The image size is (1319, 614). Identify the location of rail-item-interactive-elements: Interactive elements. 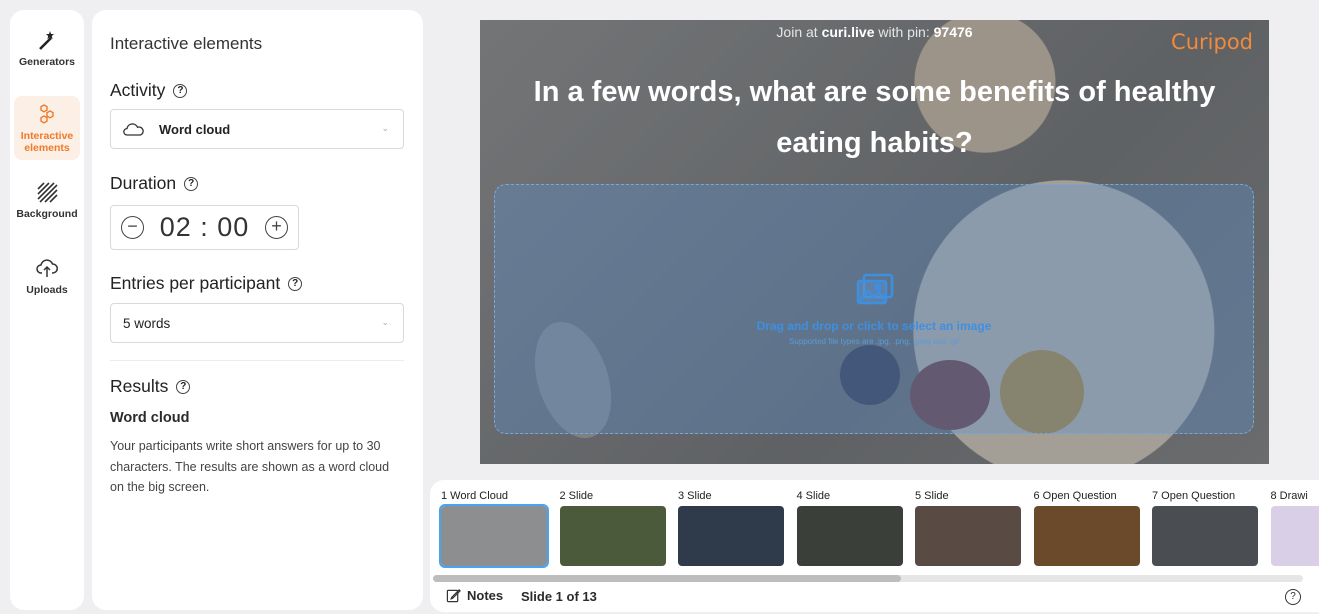
(47, 128).